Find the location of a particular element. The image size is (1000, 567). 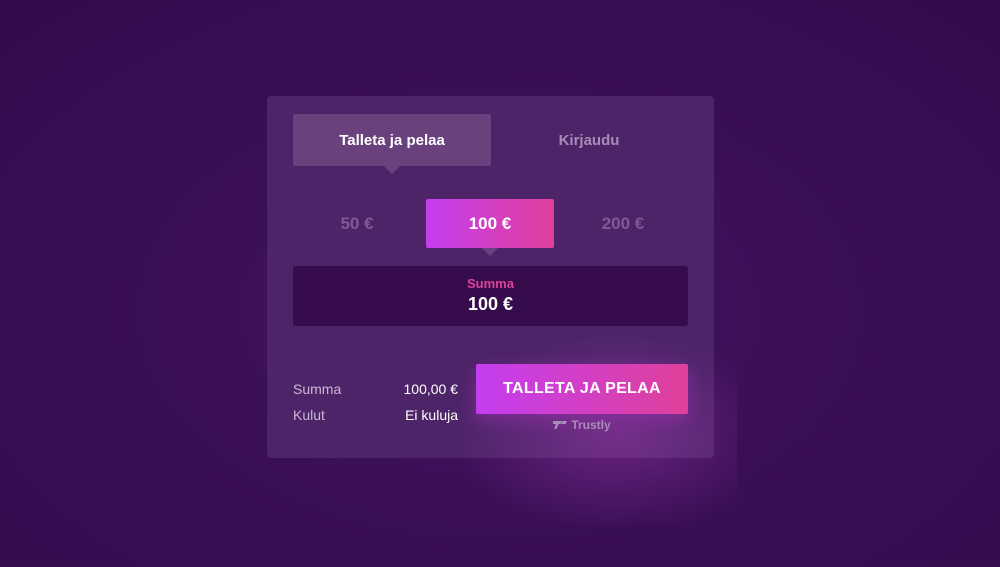

sum-input-label: Summa is located at coordinates (490, 283).